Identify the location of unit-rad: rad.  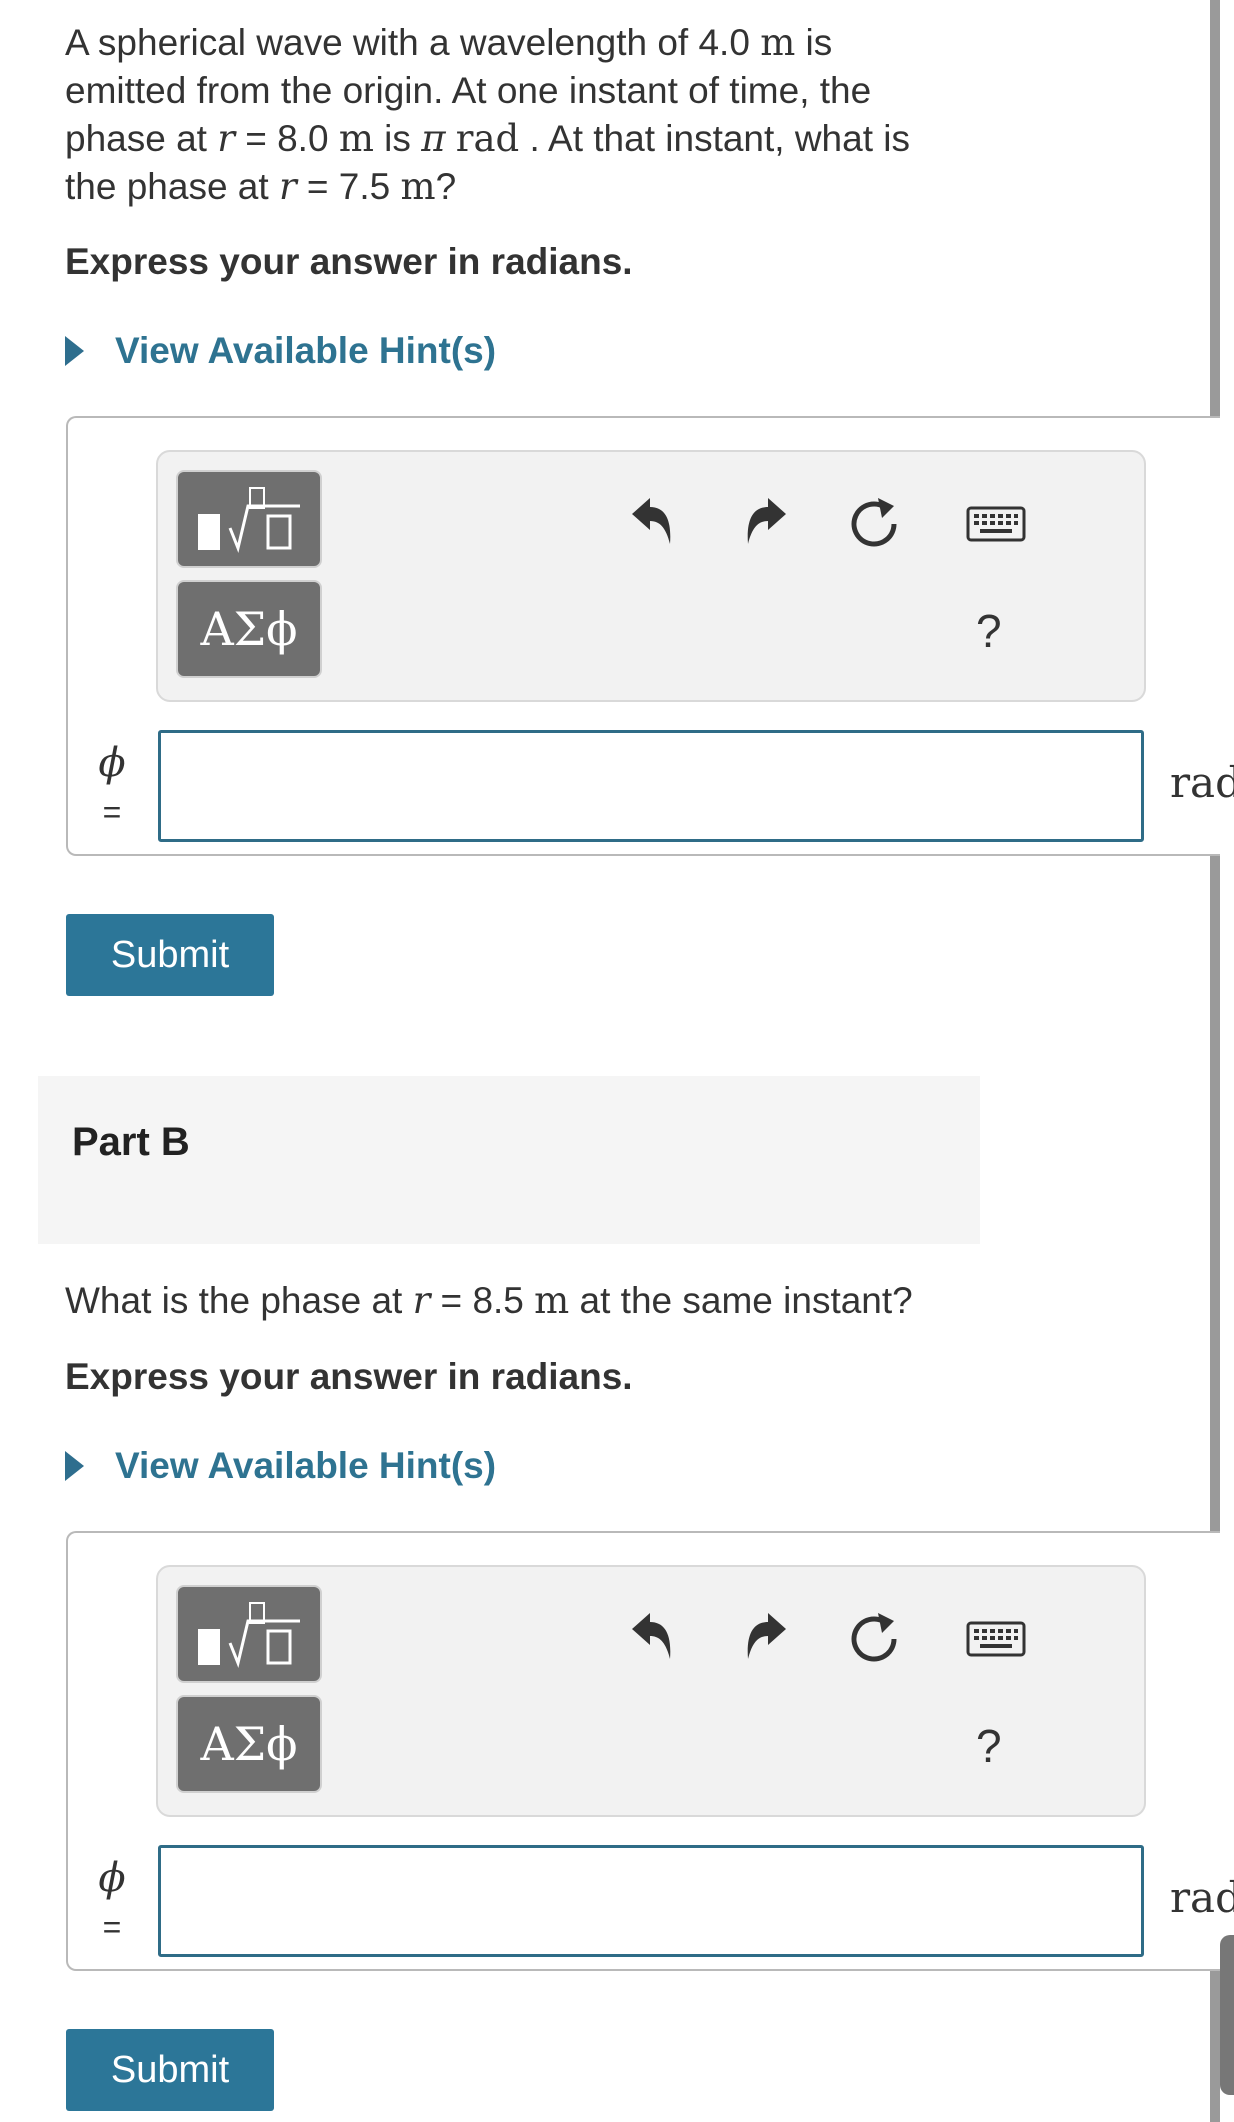
(487, 138).